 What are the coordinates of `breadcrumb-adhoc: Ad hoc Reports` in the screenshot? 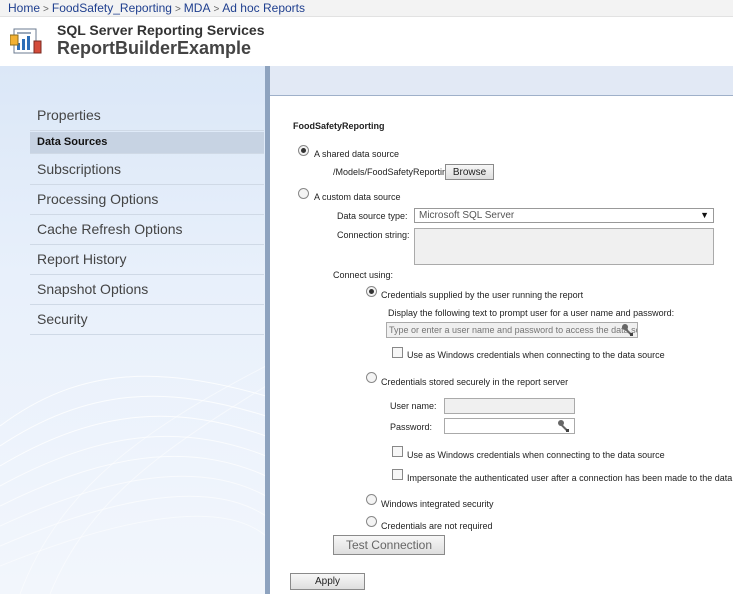 It's located at (263, 8).